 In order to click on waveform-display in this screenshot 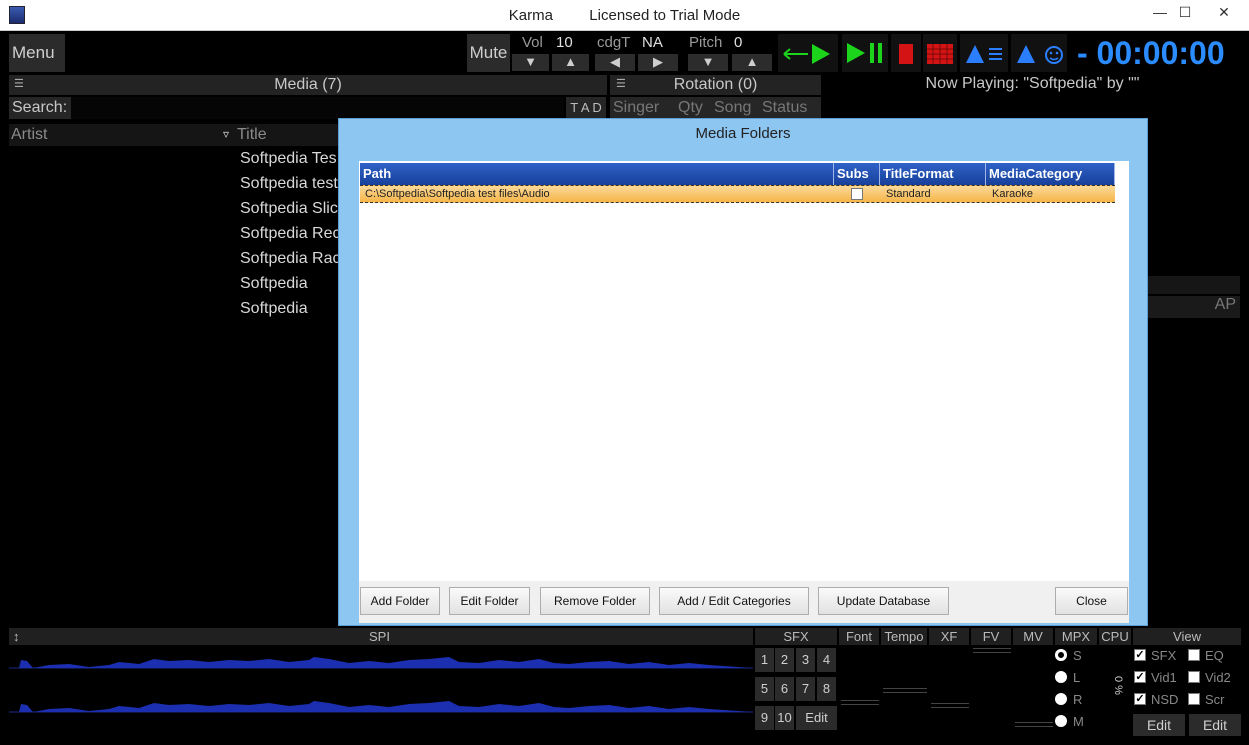, I will do `click(381, 694)`.